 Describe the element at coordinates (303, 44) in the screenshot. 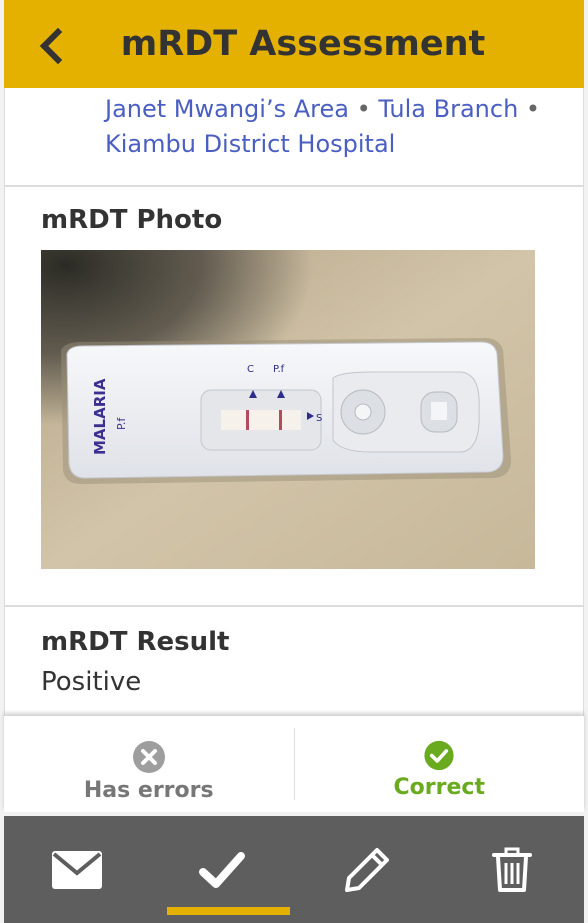

I see `page-title: mRDT Assessment` at that location.